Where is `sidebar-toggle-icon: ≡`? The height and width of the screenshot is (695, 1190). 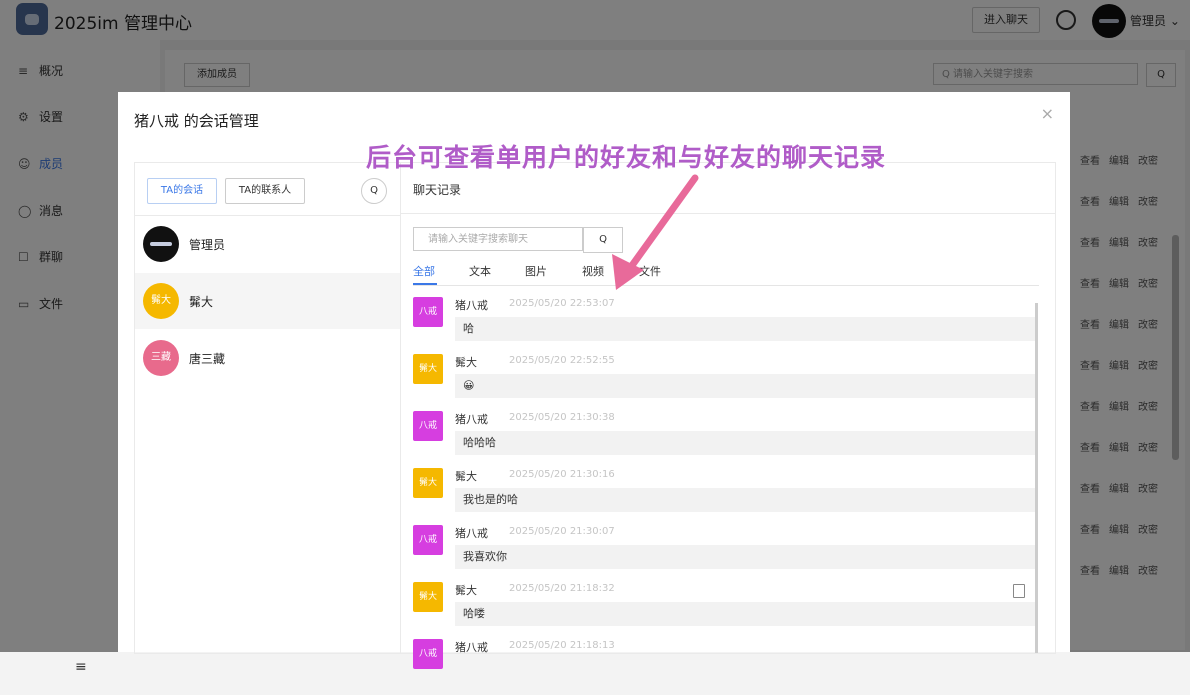
sidebar-toggle-icon: ≡ is located at coordinates (81, 667).